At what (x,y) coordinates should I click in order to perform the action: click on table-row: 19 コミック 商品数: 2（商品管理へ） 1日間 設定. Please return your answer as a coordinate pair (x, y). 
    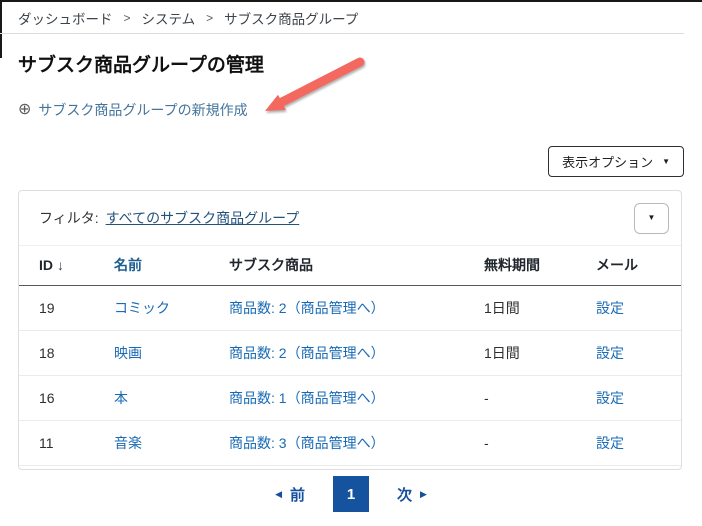
    Looking at the image, I should click on (350, 308).